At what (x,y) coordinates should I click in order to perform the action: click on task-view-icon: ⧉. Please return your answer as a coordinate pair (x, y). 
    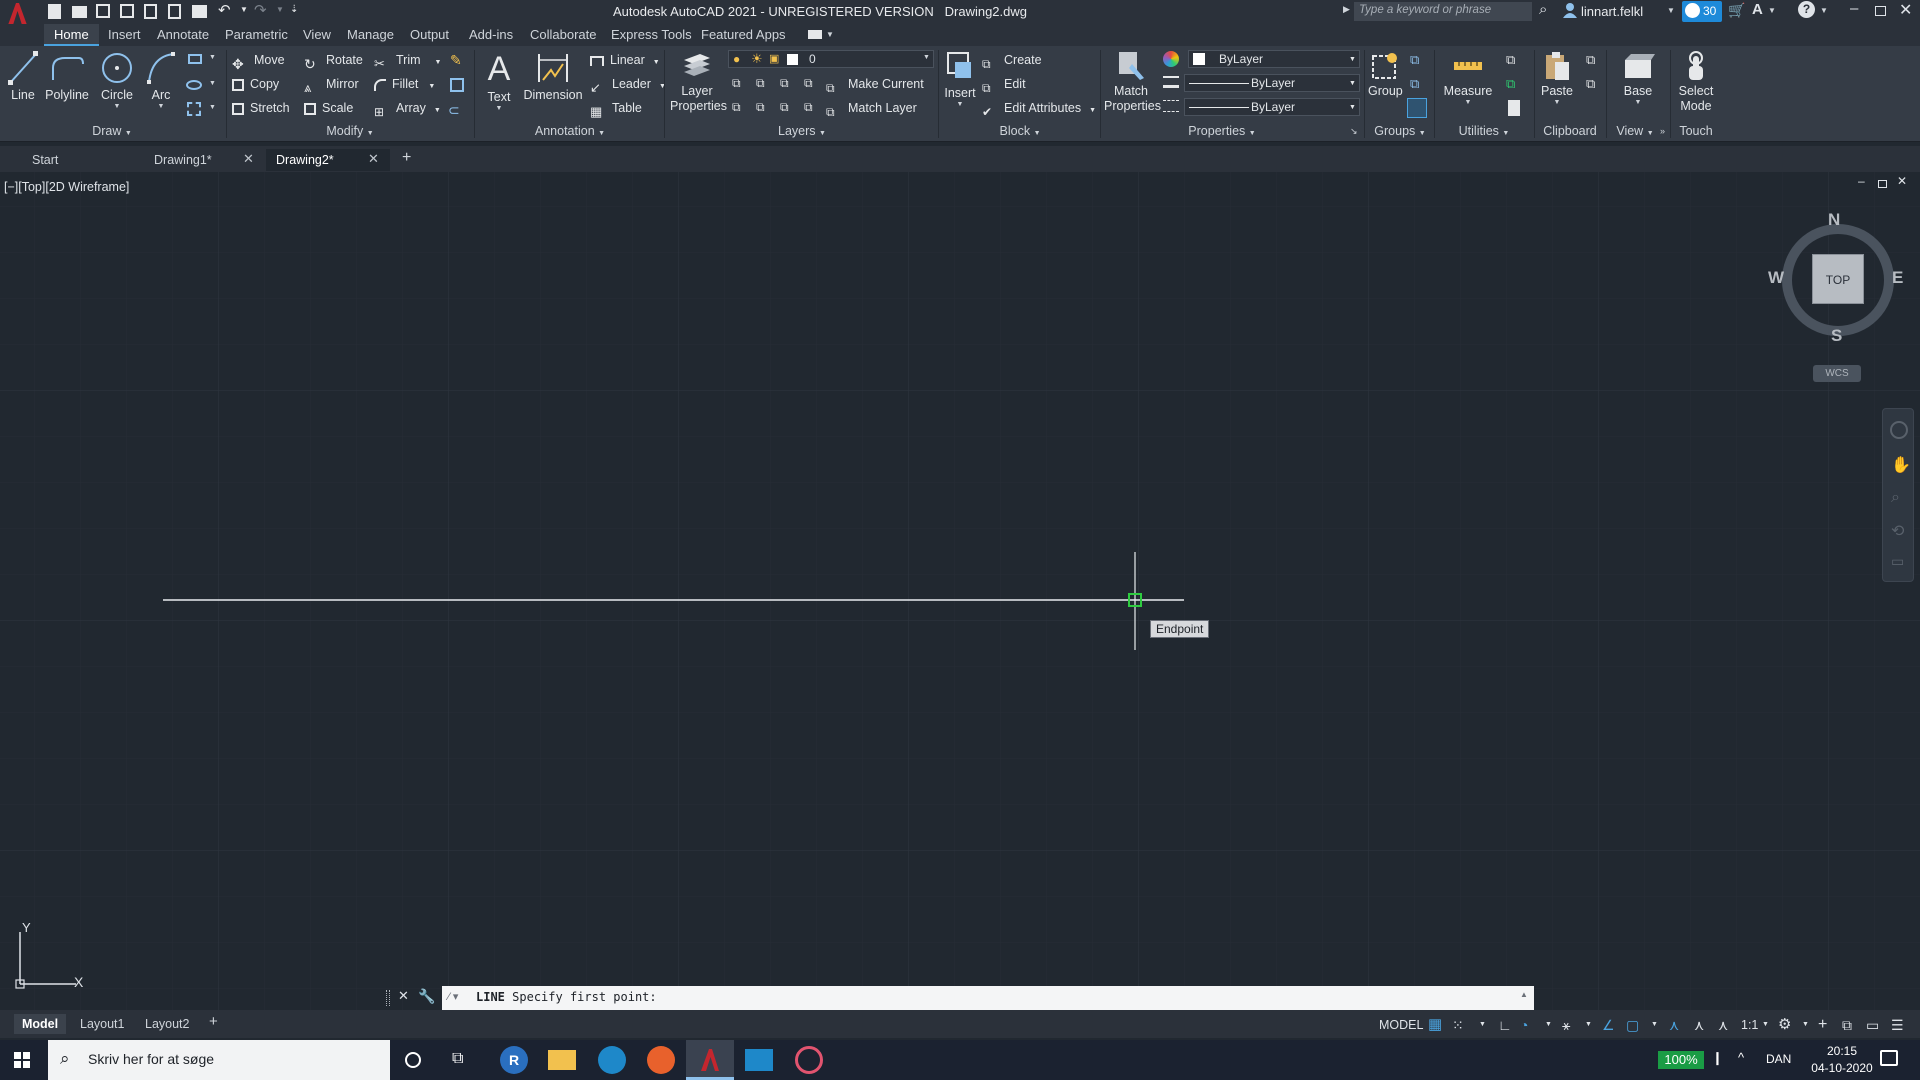
    Looking at the image, I should click on (457, 1059).